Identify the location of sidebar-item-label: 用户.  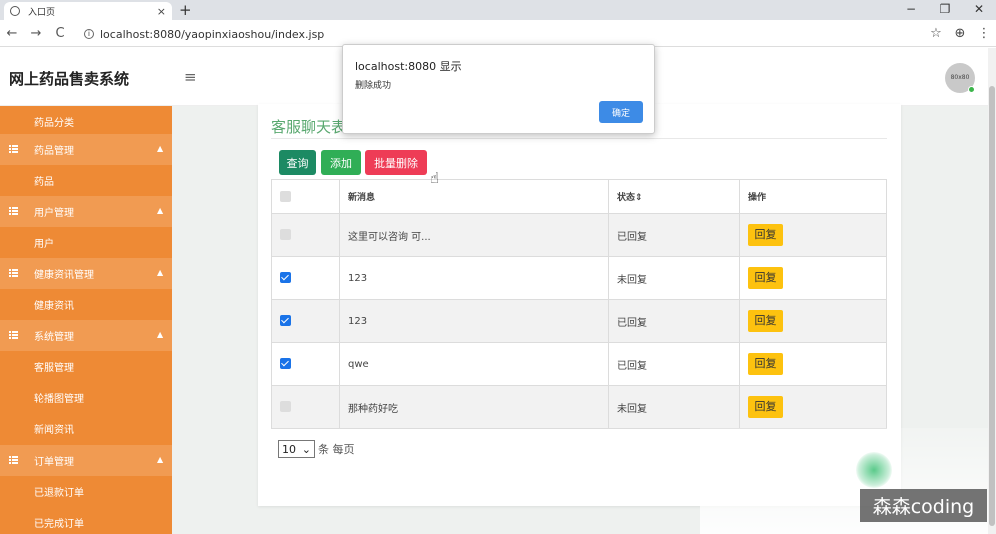
(44, 244).